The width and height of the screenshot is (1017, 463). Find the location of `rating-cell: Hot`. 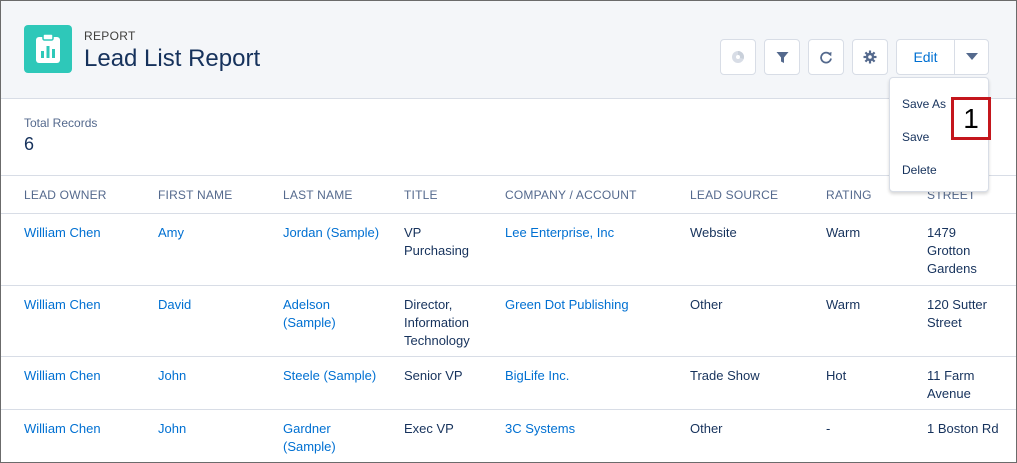

rating-cell: Hot is located at coordinates (836, 375).